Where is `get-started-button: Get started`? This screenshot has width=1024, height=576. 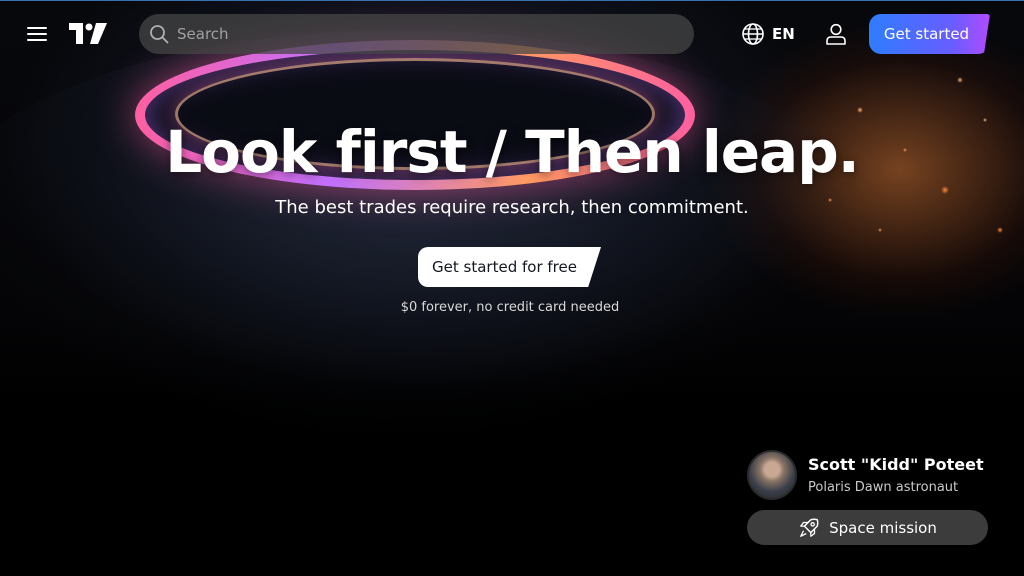
get-started-button: Get started is located at coordinates (929, 34).